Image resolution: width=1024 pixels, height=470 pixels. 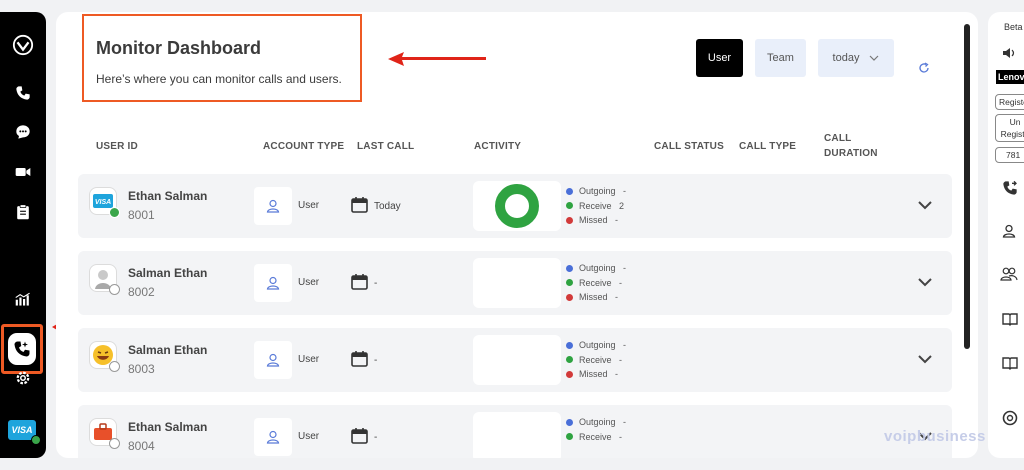 I want to click on book-icon, so click(x=1010, y=319).